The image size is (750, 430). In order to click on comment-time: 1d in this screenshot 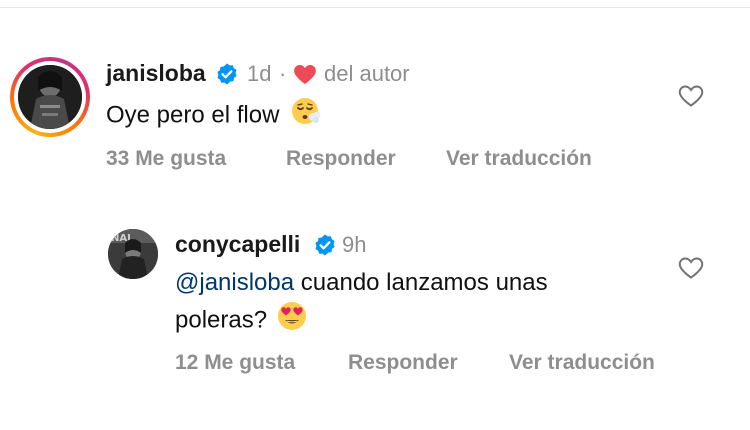, I will do `click(259, 73)`.